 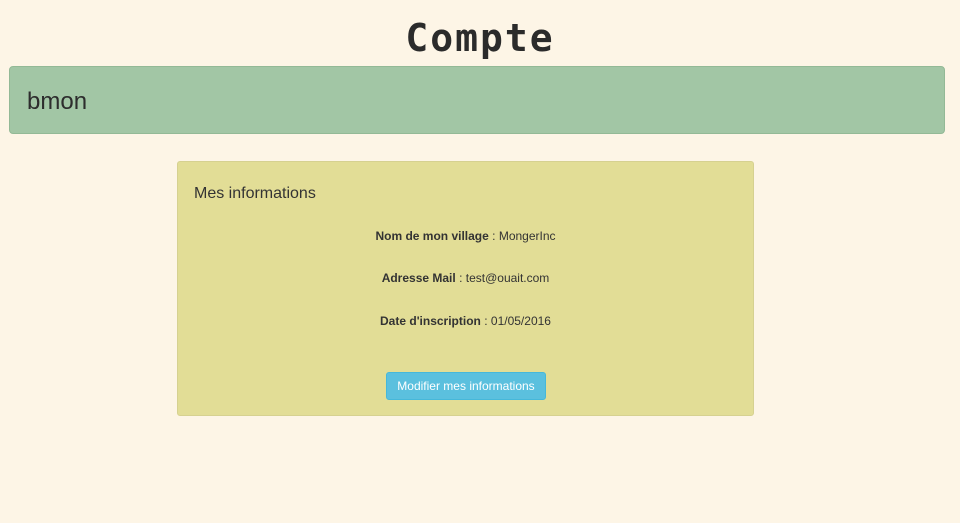 What do you see at coordinates (520, 321) in the screenshot?
I see `signup-date-value: 01/05/2016` at bounding box center [520, 321].